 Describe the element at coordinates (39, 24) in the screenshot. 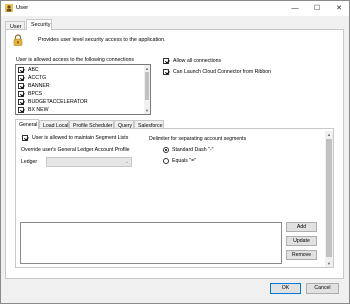

I see `tab-security: Security` at that location.